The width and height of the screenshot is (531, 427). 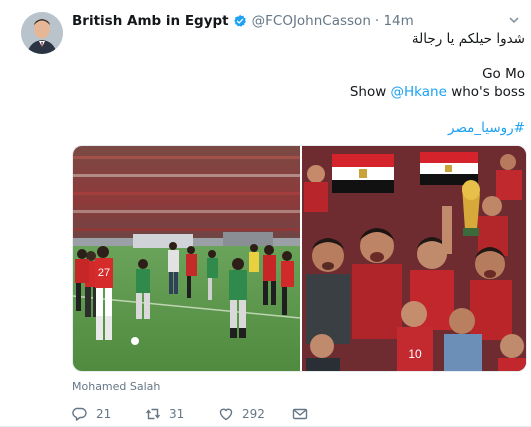 I want to click on text-suffix: who's boss, so click(x=485, y=92).